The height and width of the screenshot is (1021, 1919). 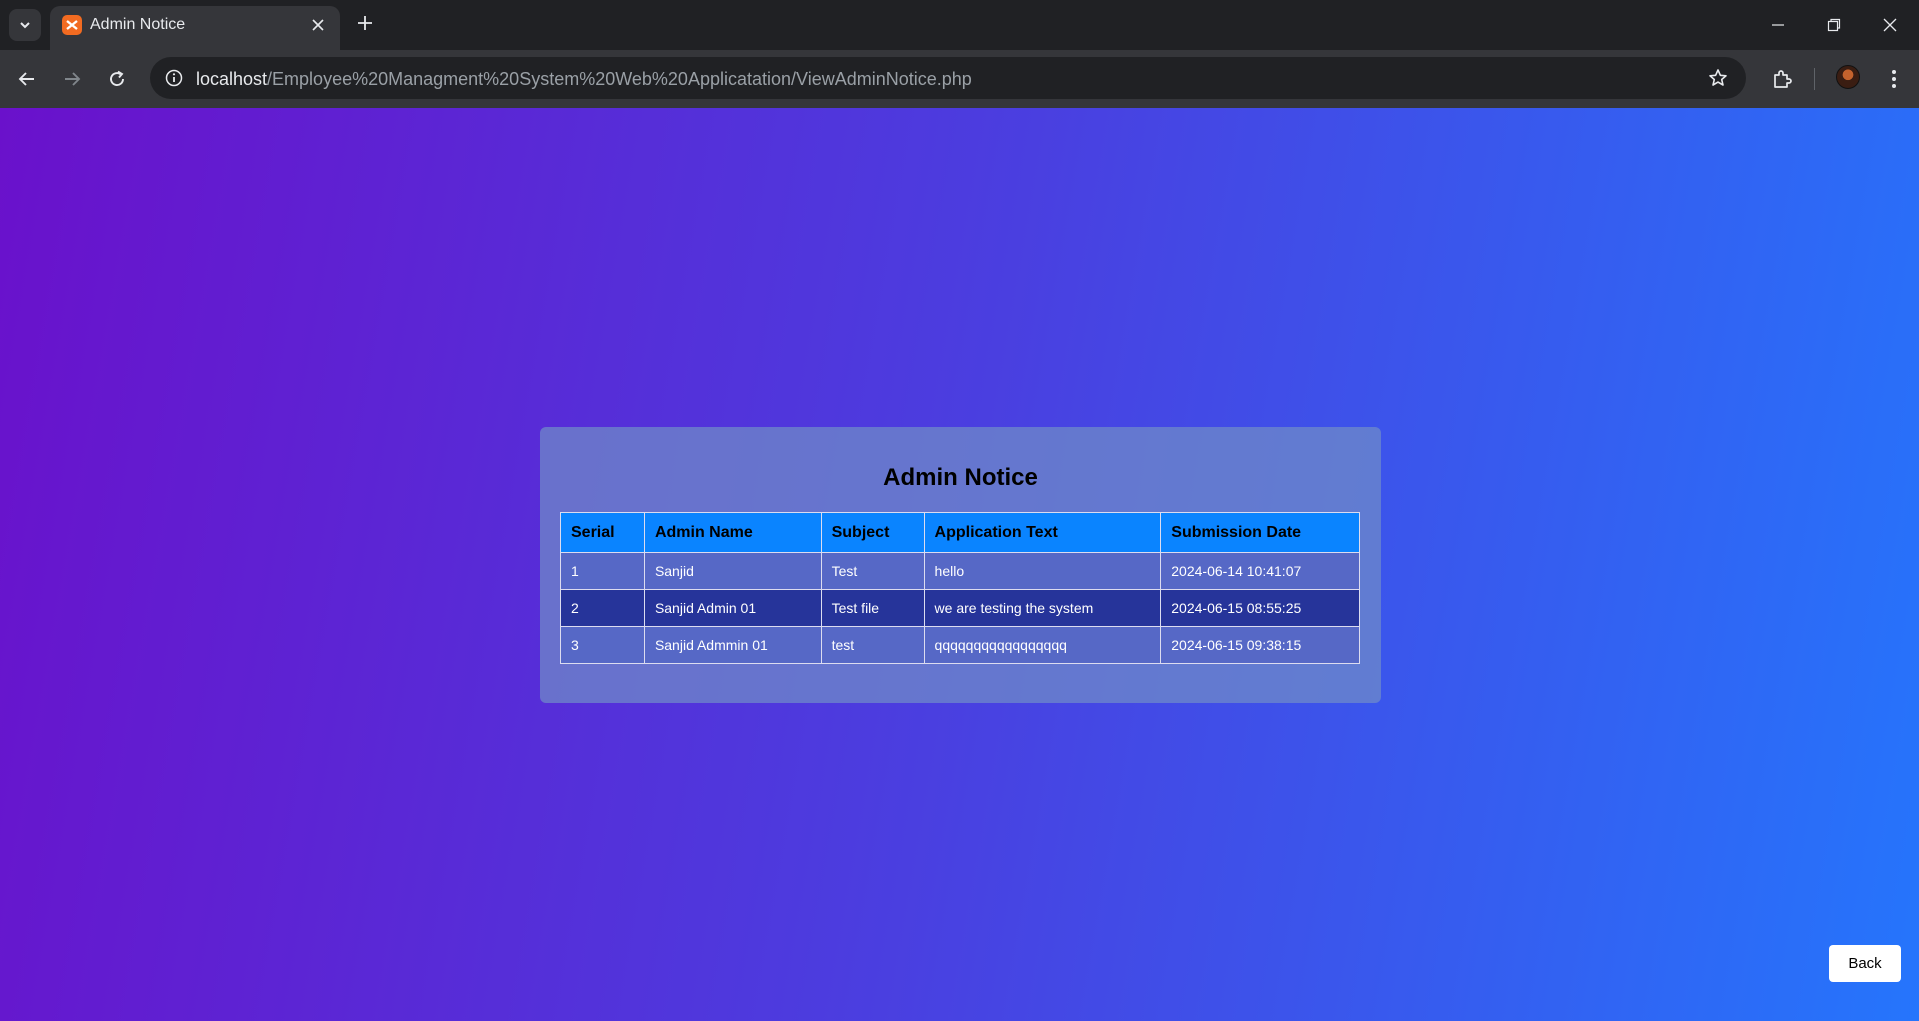 I want to click on back-nav-button, so click(x=27, y=79).